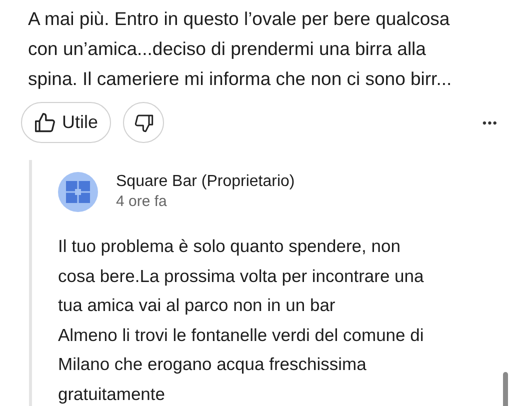 This screenshot has width=512, height=406. What do you see at coordinates (66, 122) in the screenshot?
I see `helpful-button: Utile` at bounding box center [66, 122].